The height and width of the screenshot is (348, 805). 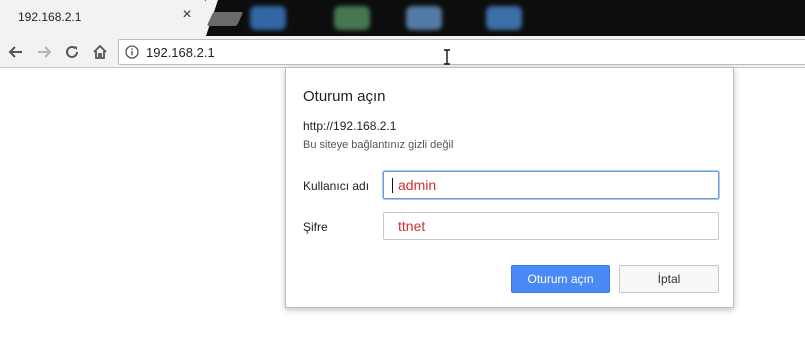 I want to click on address-bar: 192.168.2.1, so click(x=461, y=52).